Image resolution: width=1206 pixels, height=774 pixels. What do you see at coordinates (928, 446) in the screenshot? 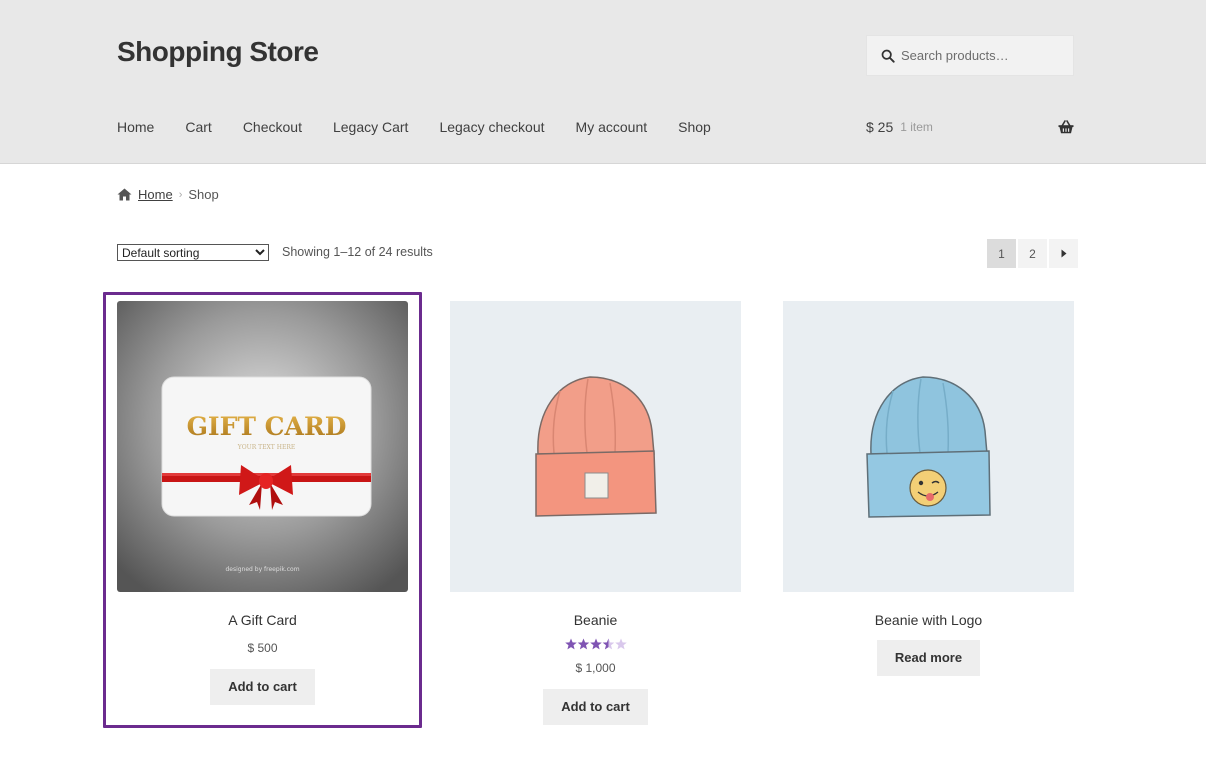
I see `product-image-beanie-with-logo` at bounding box center [928, 446].